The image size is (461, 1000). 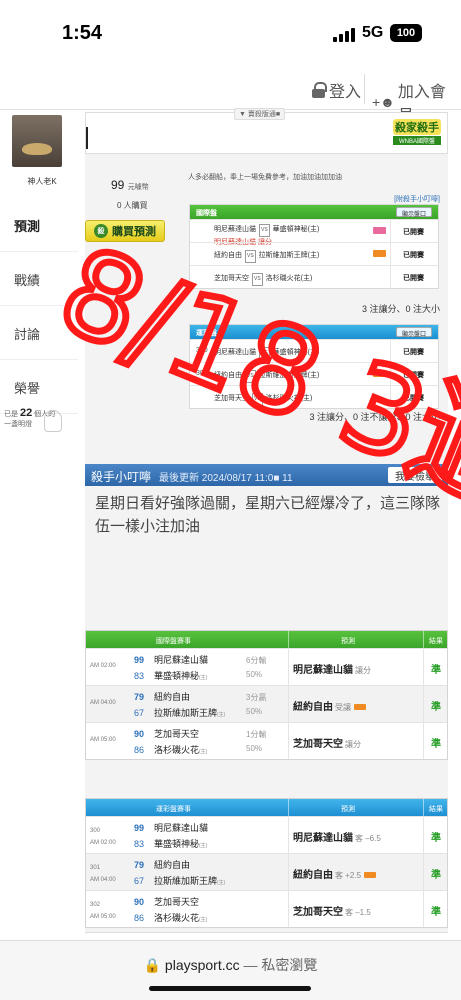 I want to click on buy-label: 購買預測, so click(x=134, y=232).